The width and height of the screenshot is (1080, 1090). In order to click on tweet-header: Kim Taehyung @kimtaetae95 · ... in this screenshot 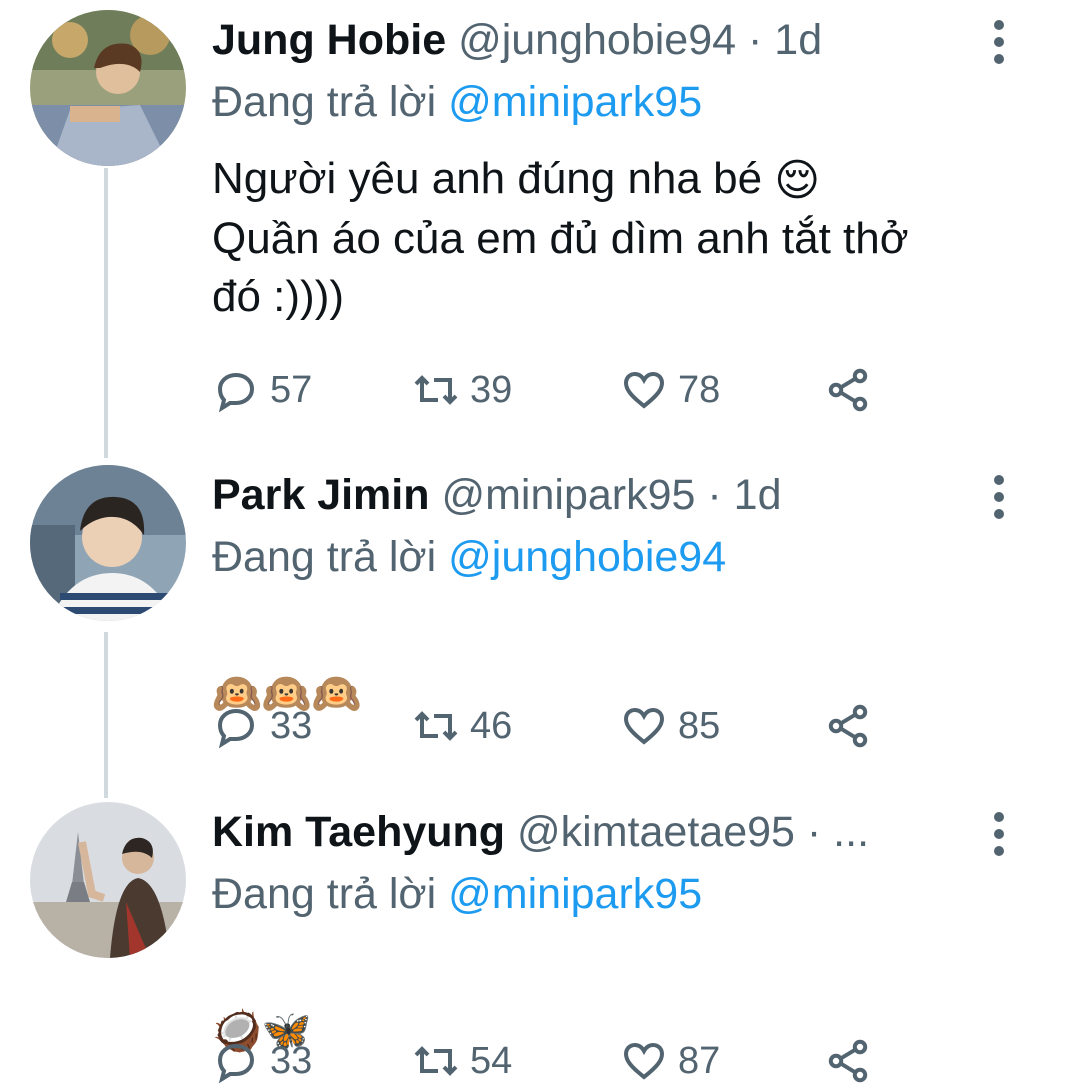, I will do `click(540, 832)`.